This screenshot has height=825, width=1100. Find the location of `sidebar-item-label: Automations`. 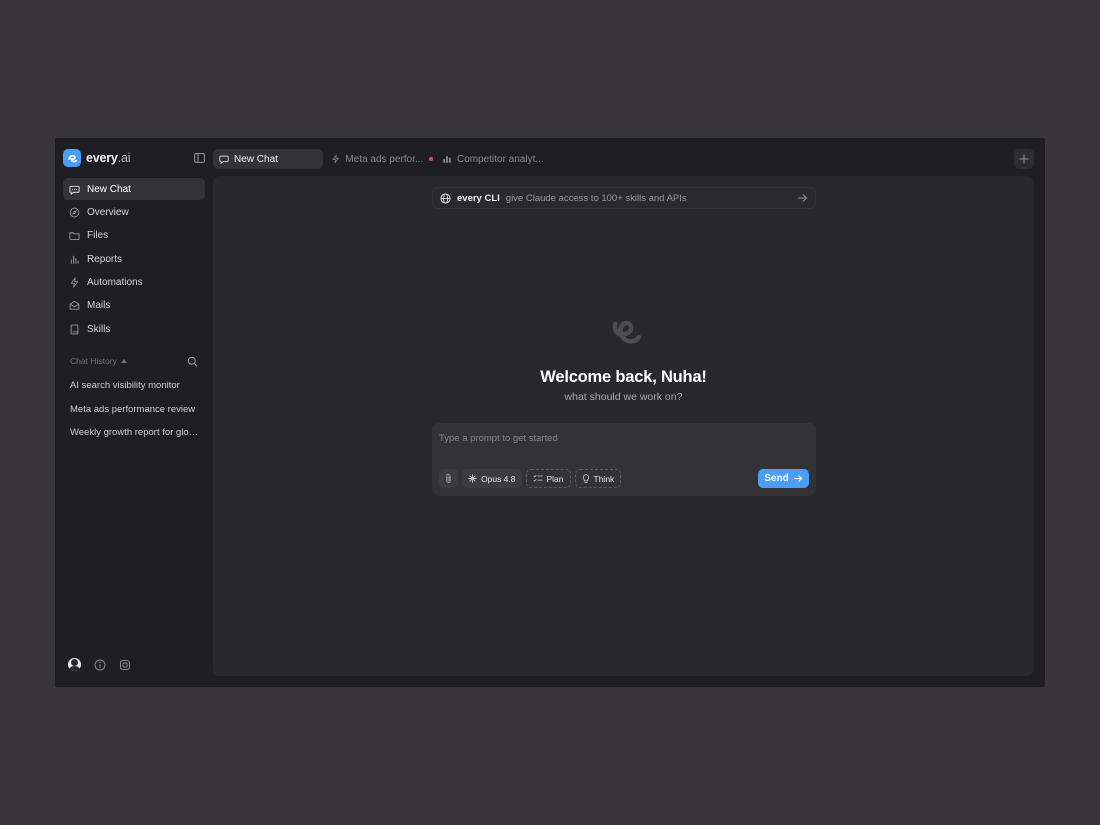

sidebar-item-label: Automations is located at coordinates (115, 283).